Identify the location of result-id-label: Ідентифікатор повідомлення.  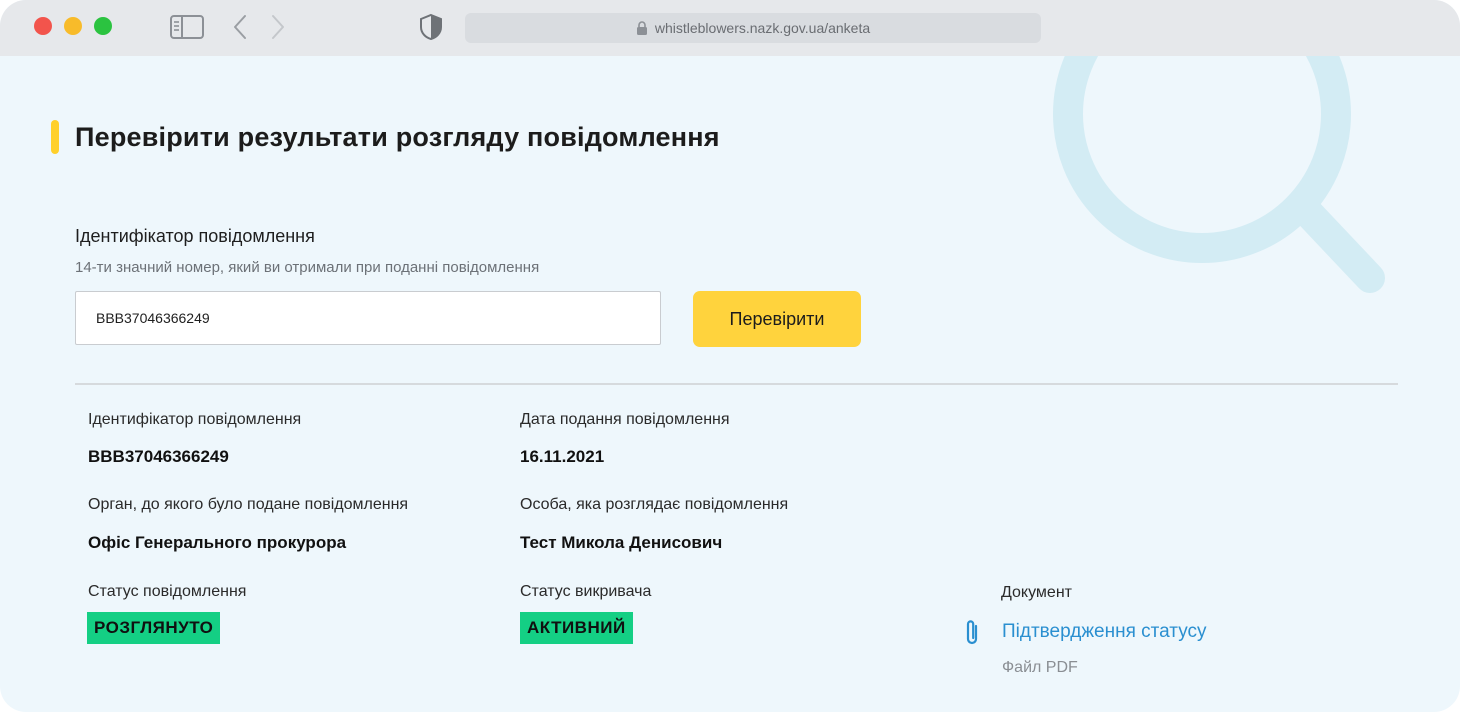
(195, 419).